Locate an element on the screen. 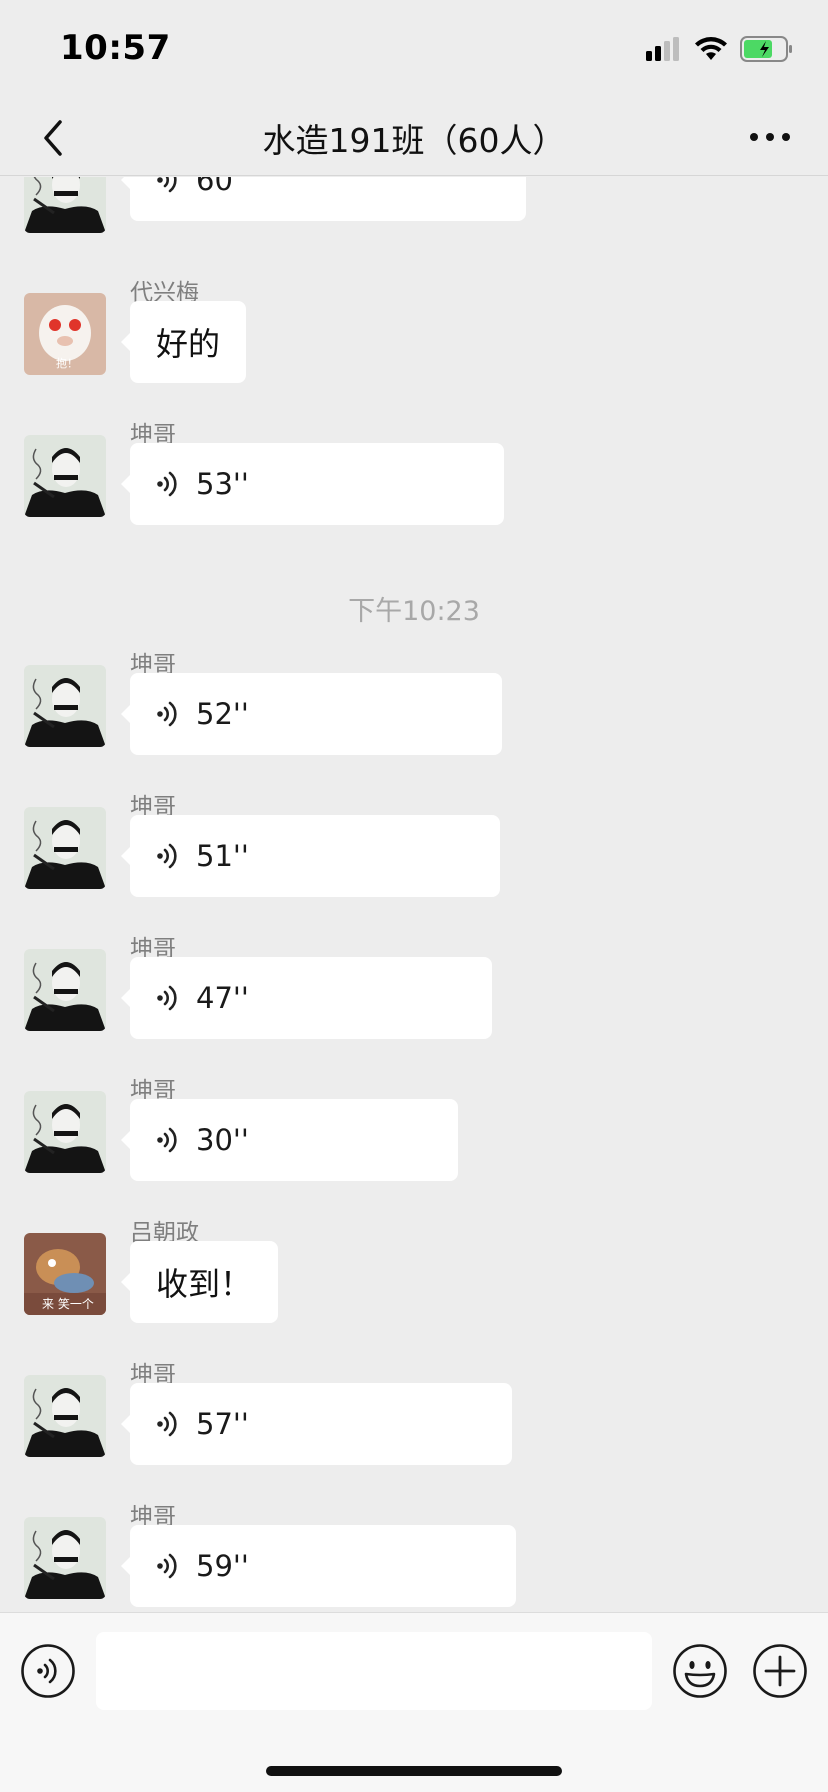  voice-duration: 51'' is located at coordinates (222, 856).